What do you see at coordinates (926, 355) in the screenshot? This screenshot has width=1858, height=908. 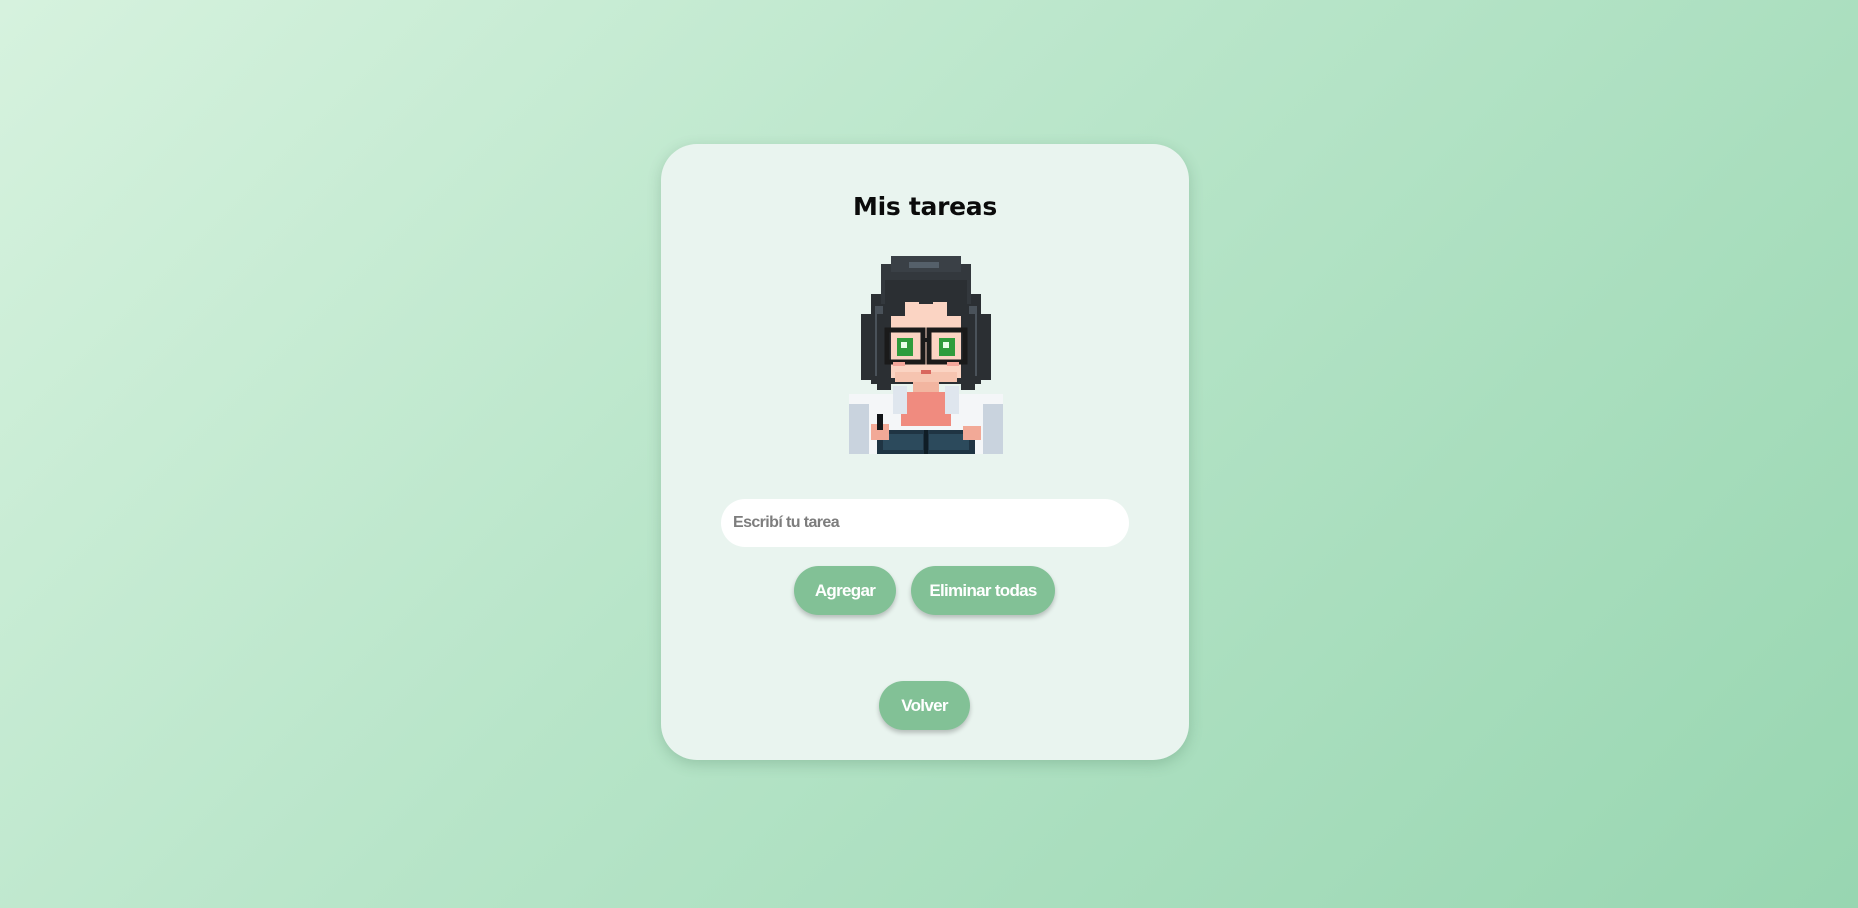 I see `pixel-art-girl-avatar-icon` at bounding box center [926, 355].